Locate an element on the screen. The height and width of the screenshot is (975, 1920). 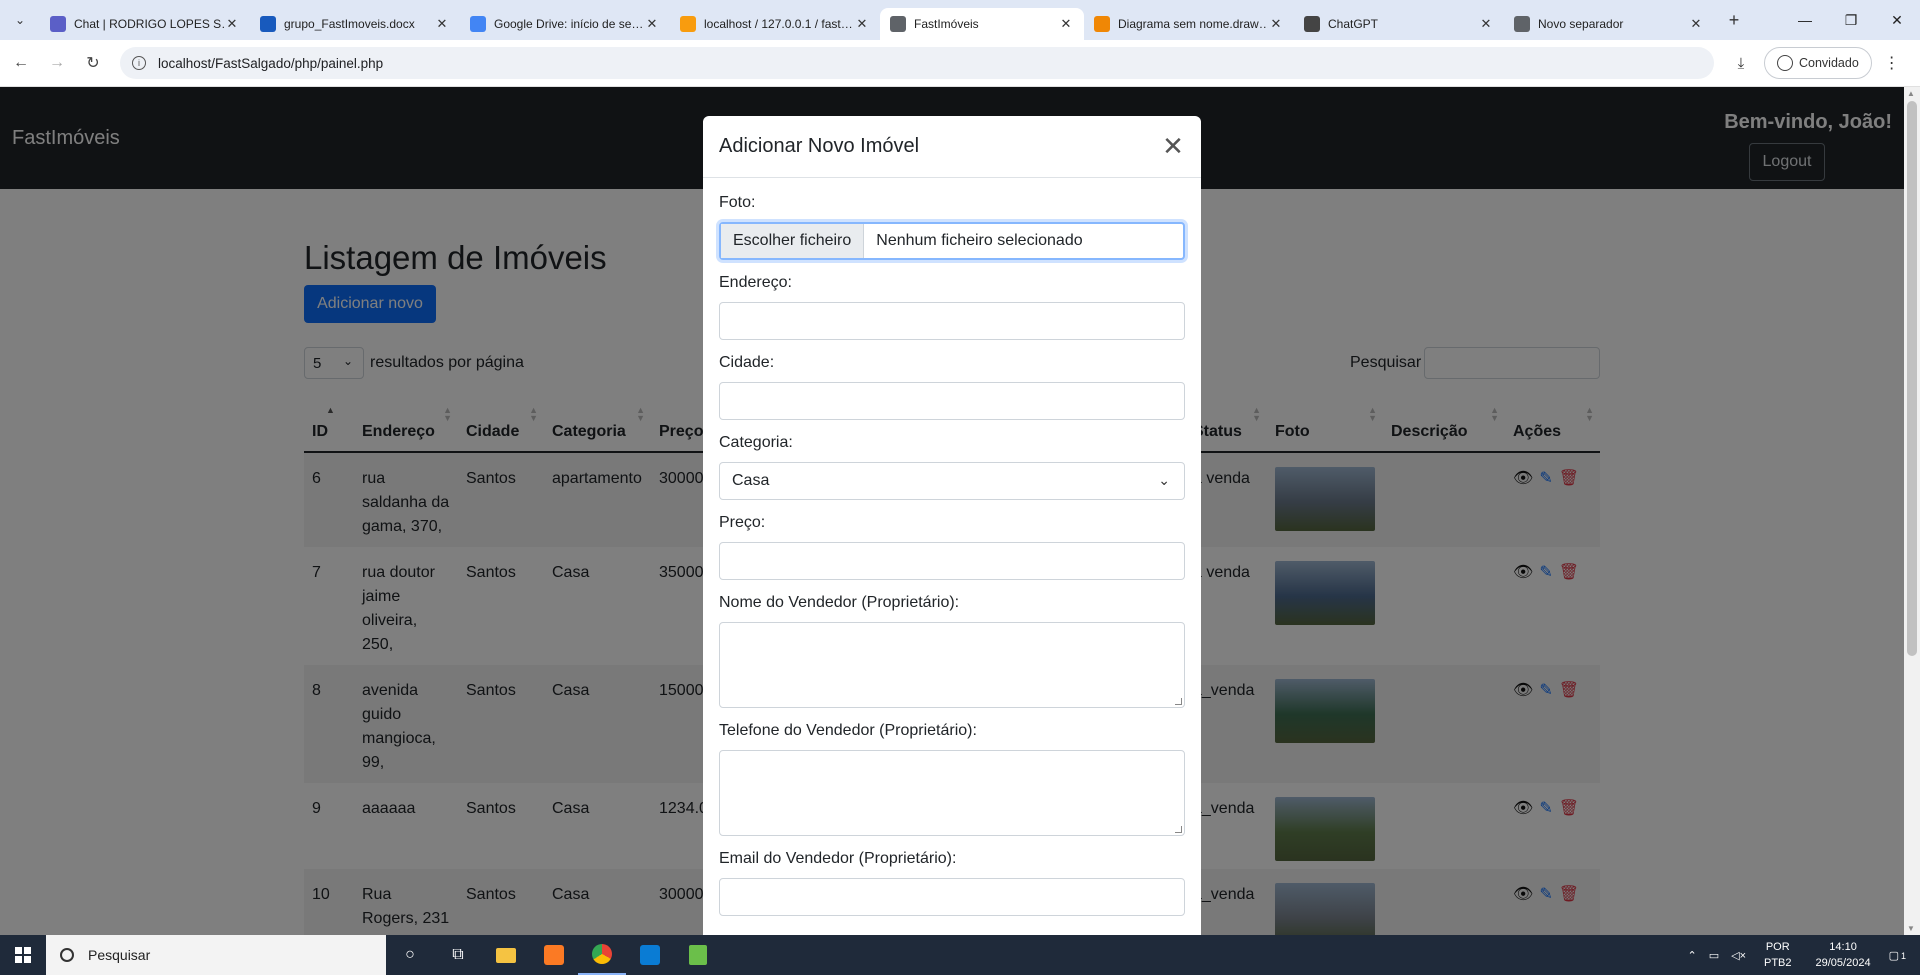
notepad-icon is located at coordinates (698, 955).